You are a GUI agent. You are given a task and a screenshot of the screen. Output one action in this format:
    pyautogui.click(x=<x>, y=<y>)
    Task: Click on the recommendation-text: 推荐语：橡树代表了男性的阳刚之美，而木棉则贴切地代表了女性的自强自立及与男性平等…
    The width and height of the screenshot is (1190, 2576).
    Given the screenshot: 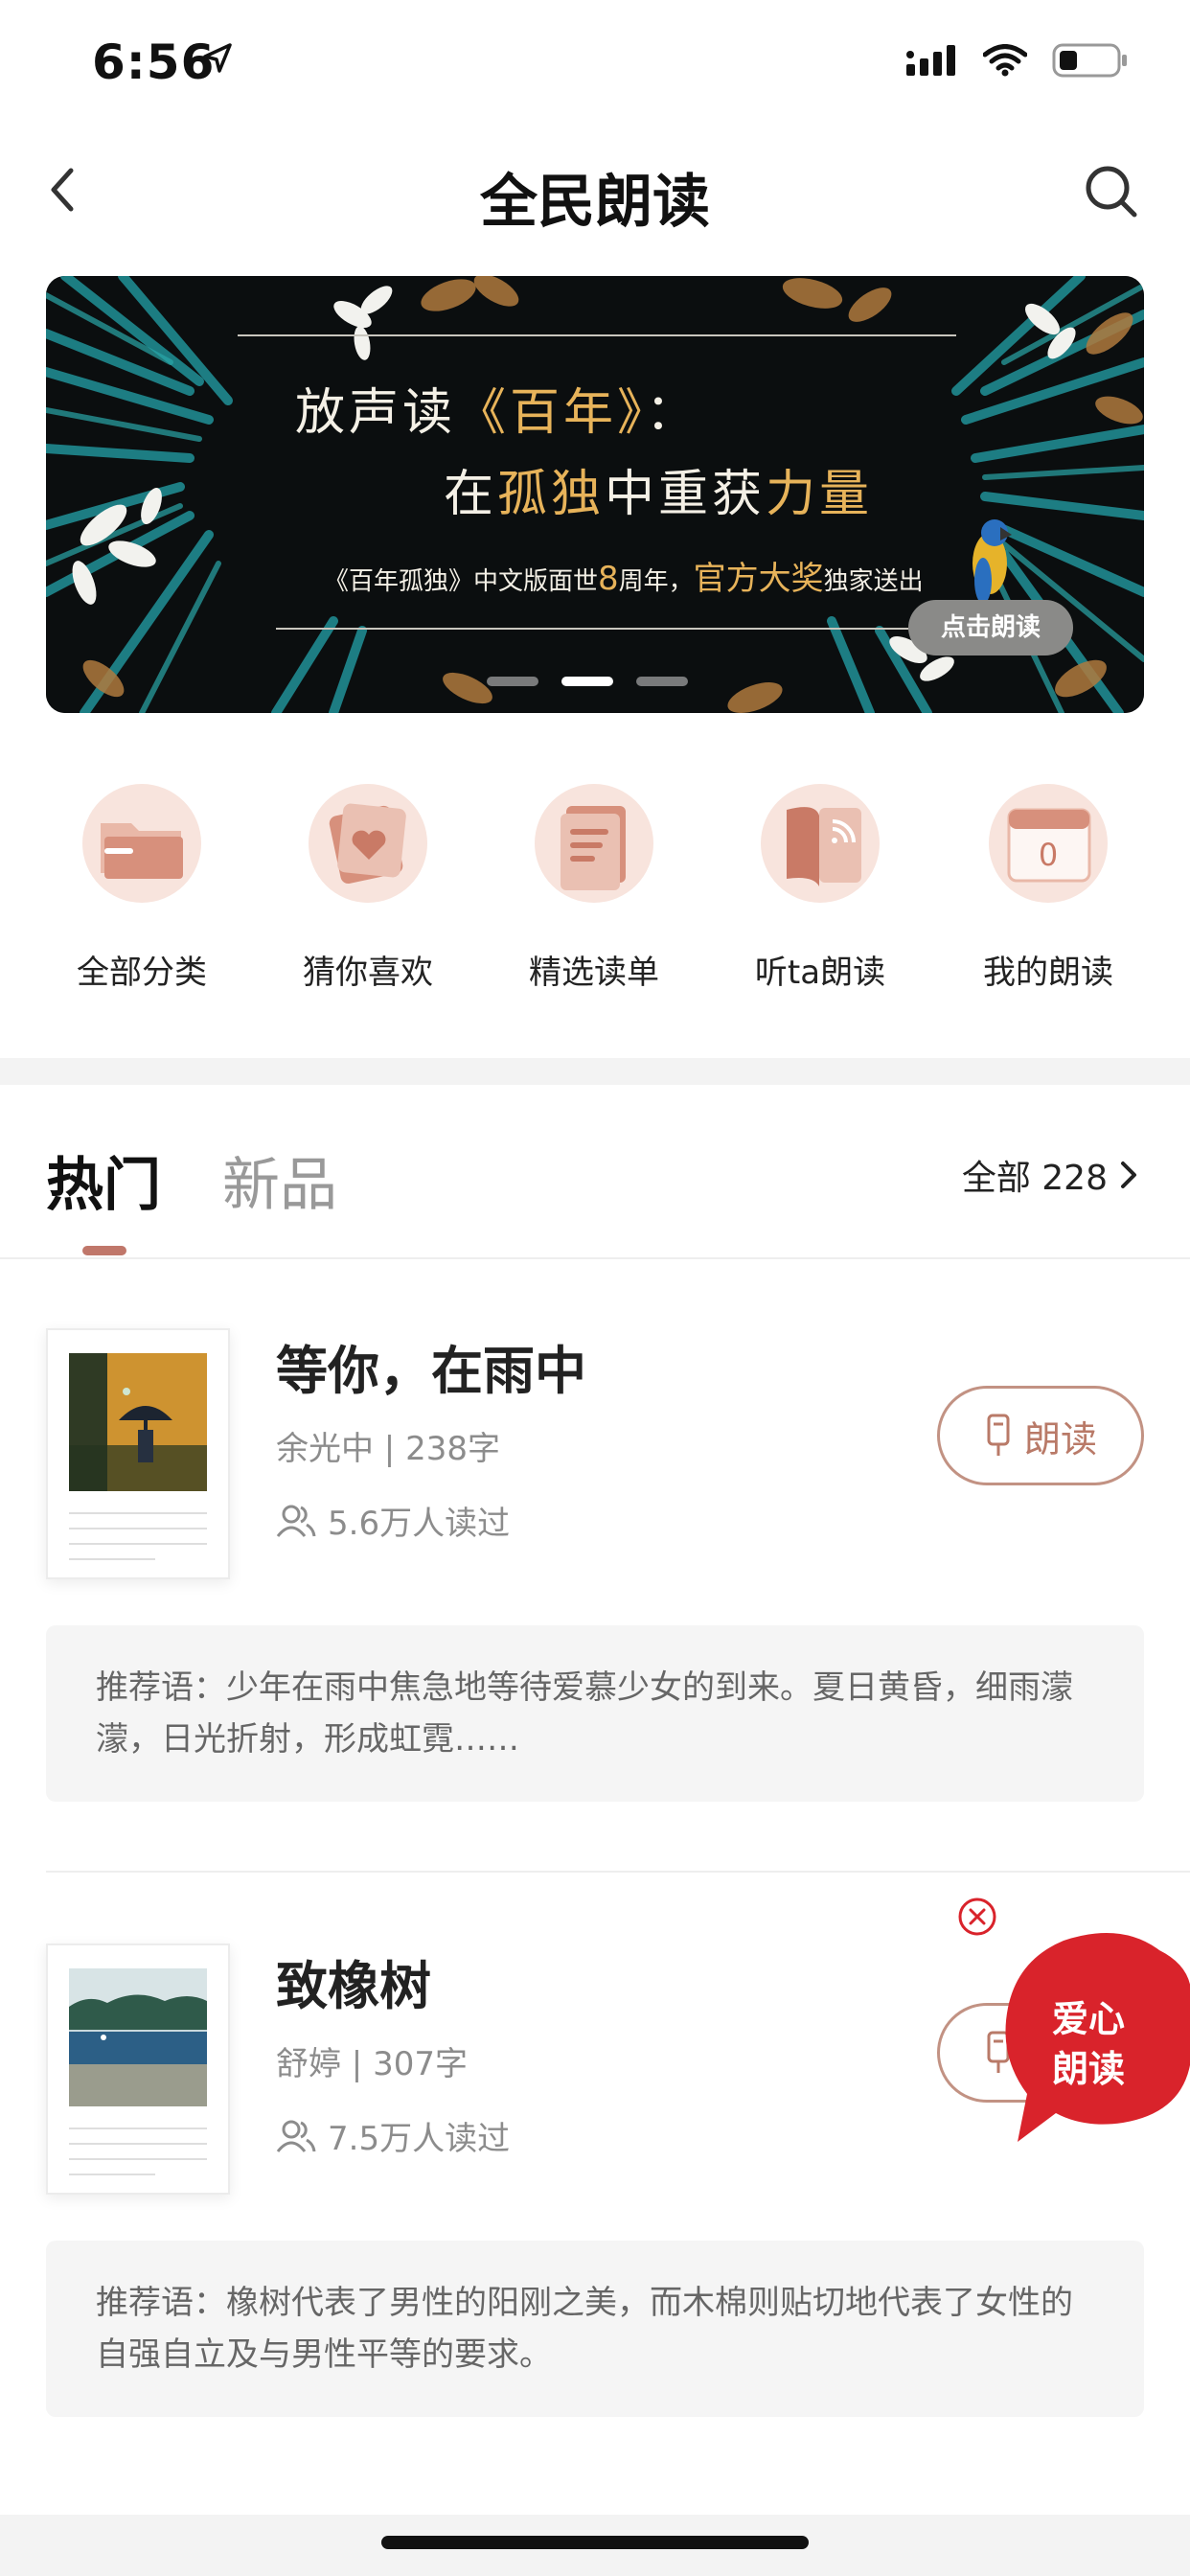 What is the action you would take?
    pyautogui.click(x=585, y=2329)
    